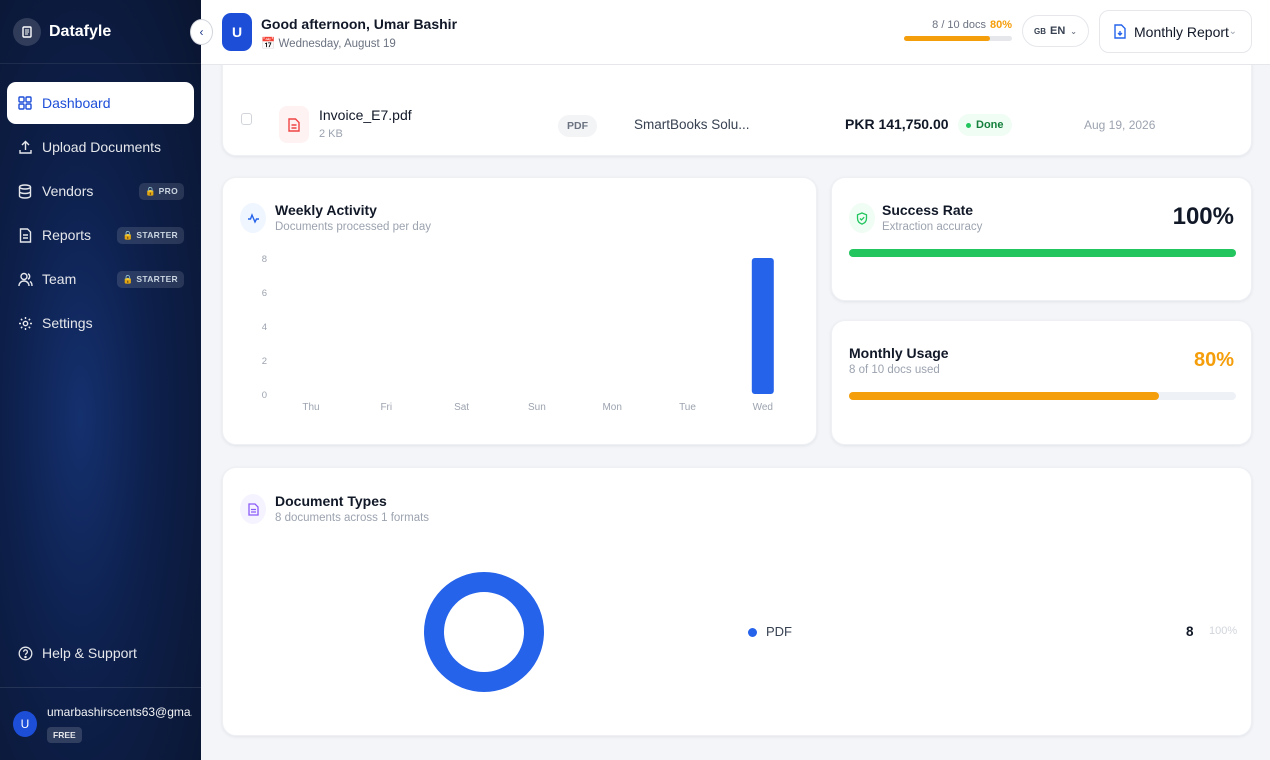  Describe the element at coordinates (386, 407) in the screenshot. I see `x-tick-label: Fri` at that location.